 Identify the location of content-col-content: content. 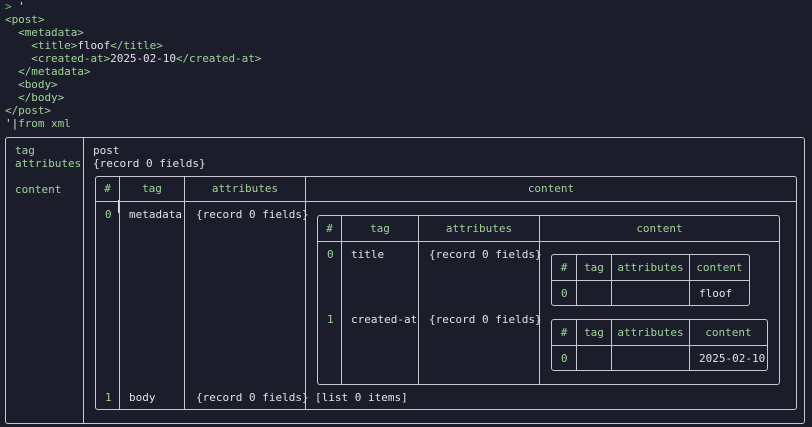
(551, 188).